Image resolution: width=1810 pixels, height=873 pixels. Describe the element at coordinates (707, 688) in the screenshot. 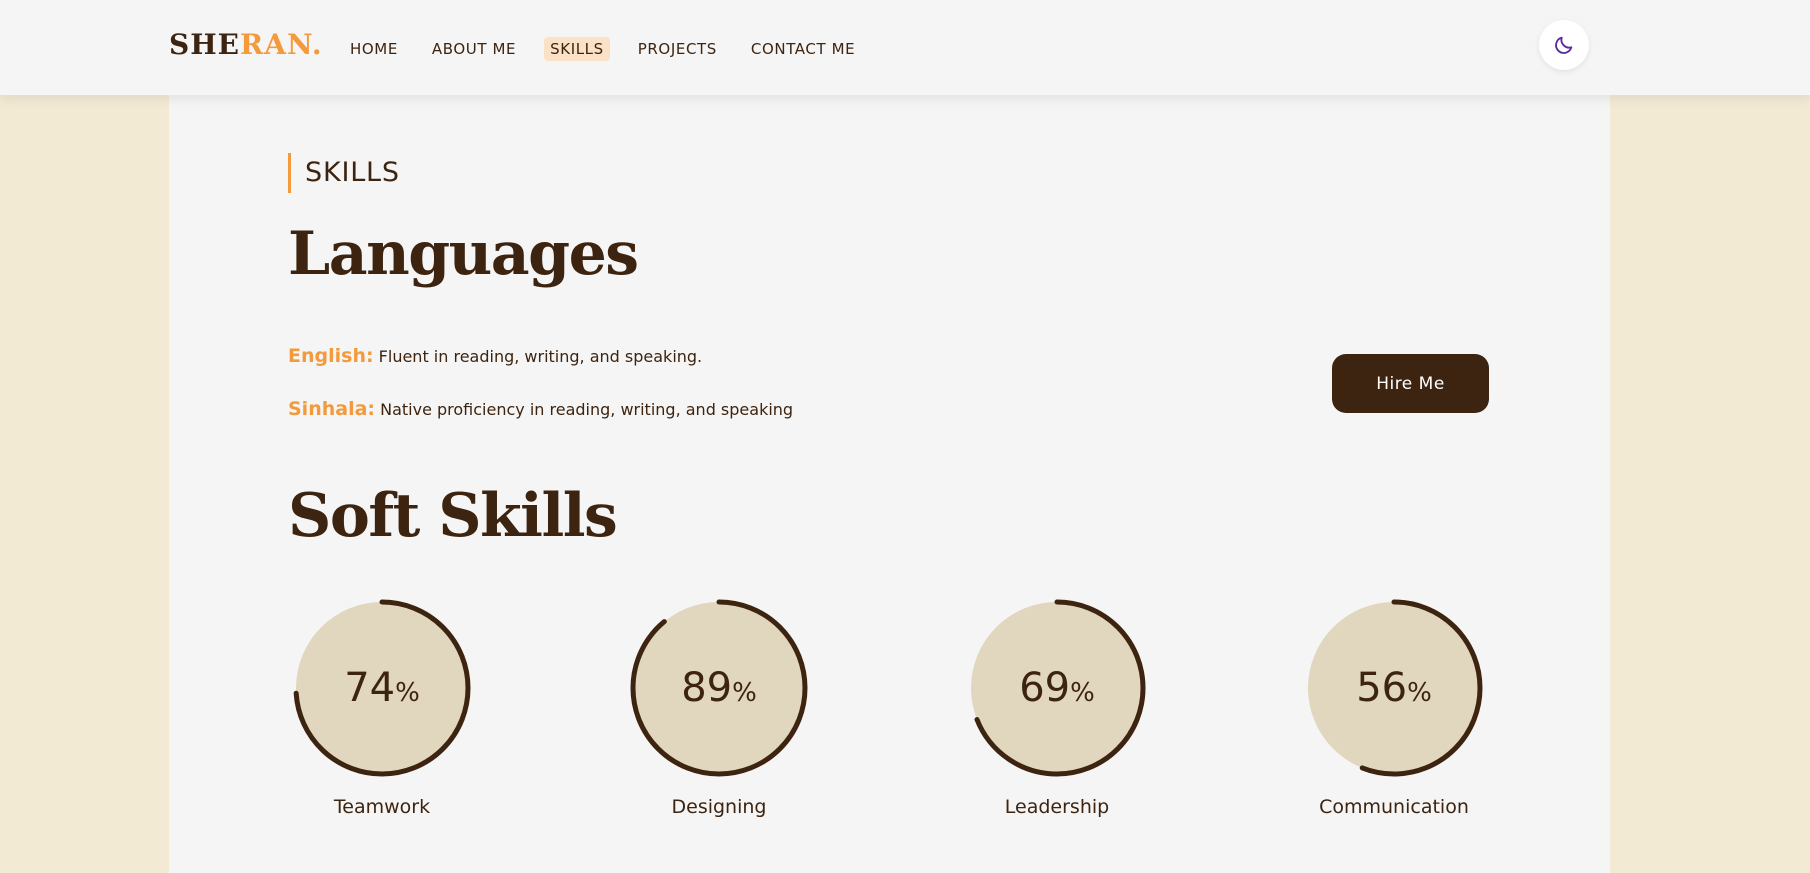

I see `skill-percent-value: 89` at that location.